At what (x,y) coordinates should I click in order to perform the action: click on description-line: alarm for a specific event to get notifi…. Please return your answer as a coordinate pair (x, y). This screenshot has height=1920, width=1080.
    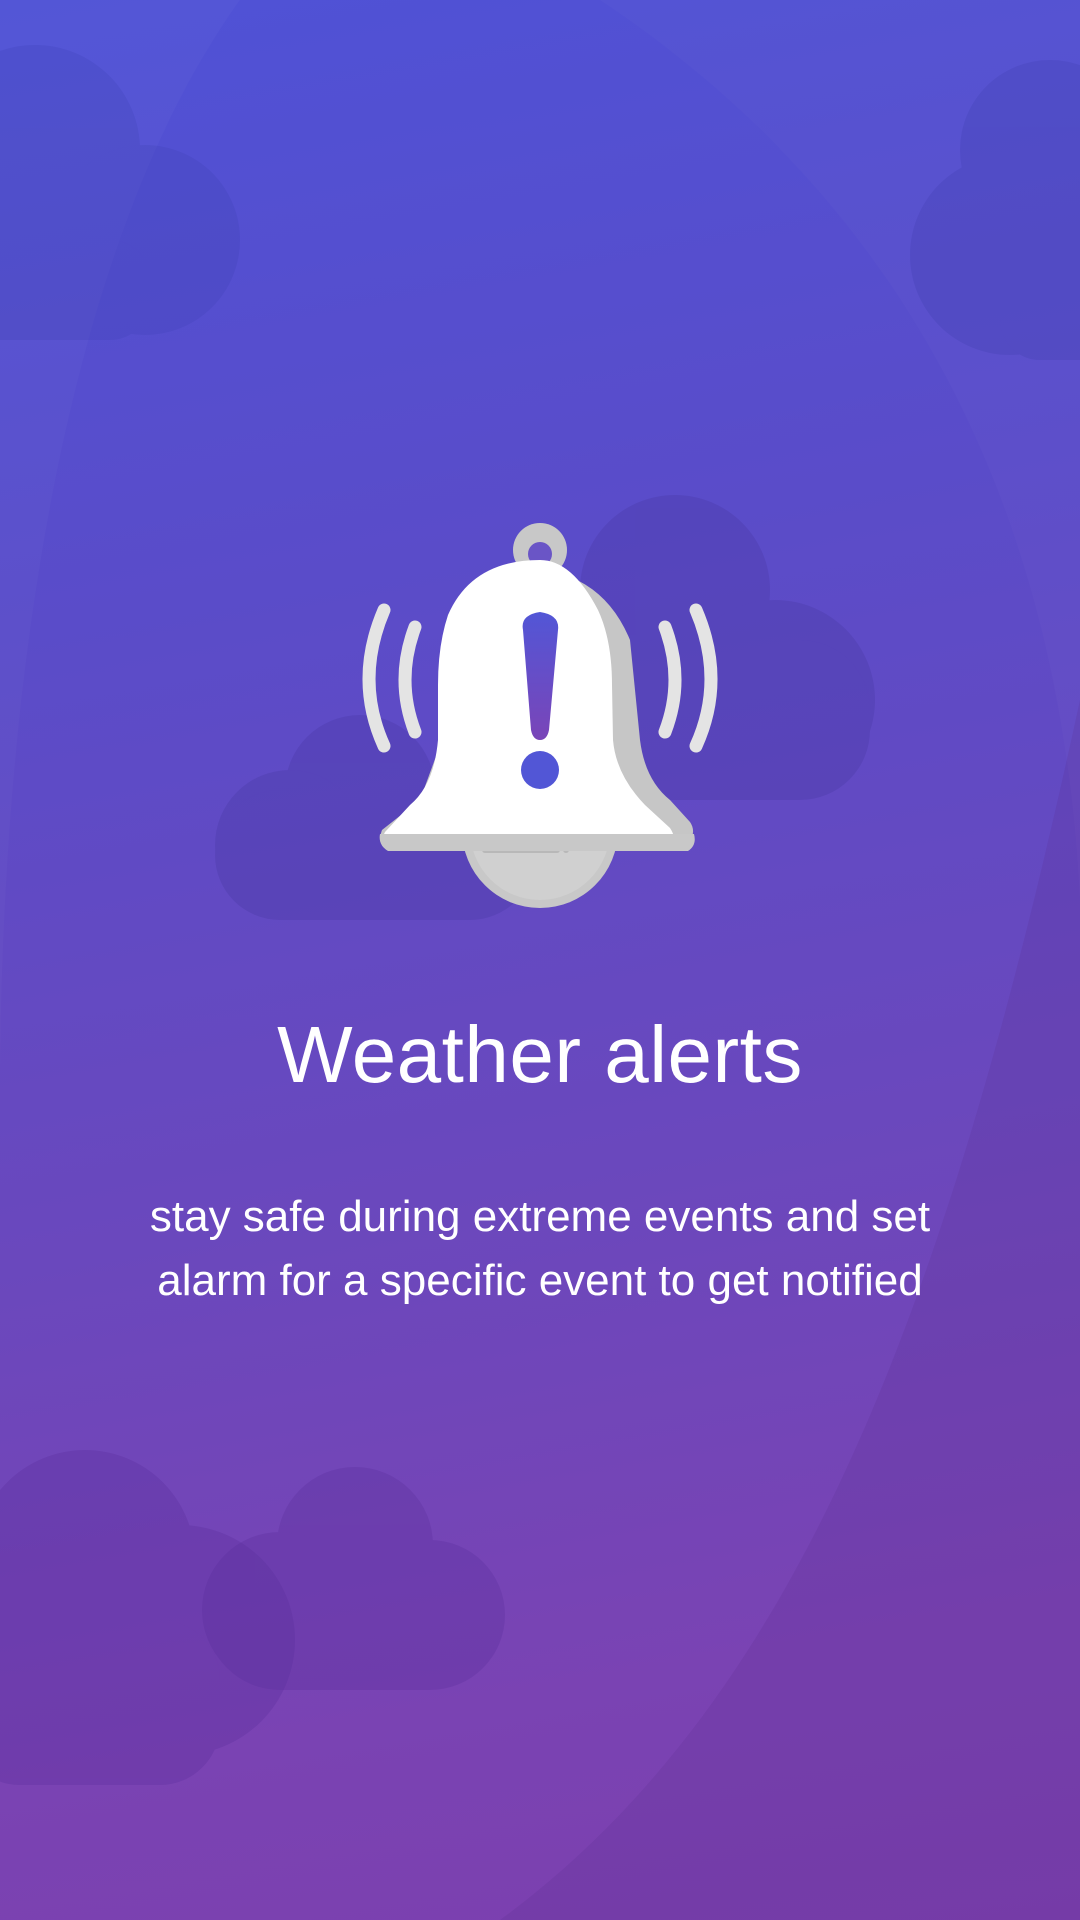
    Looking at the image, I should click on (540, 1280).